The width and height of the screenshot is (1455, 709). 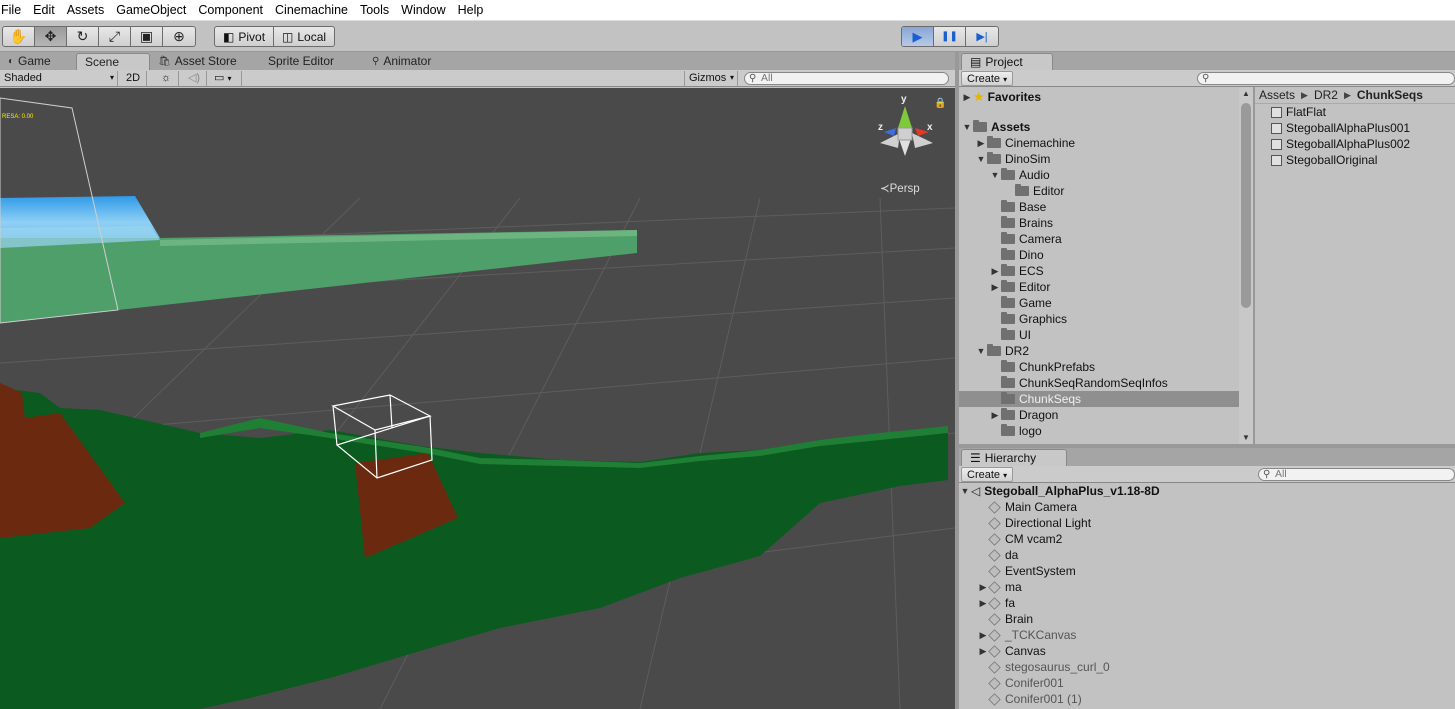 I want to click on hierarchy-item: Directional Light, so click(x=1034, y=523).